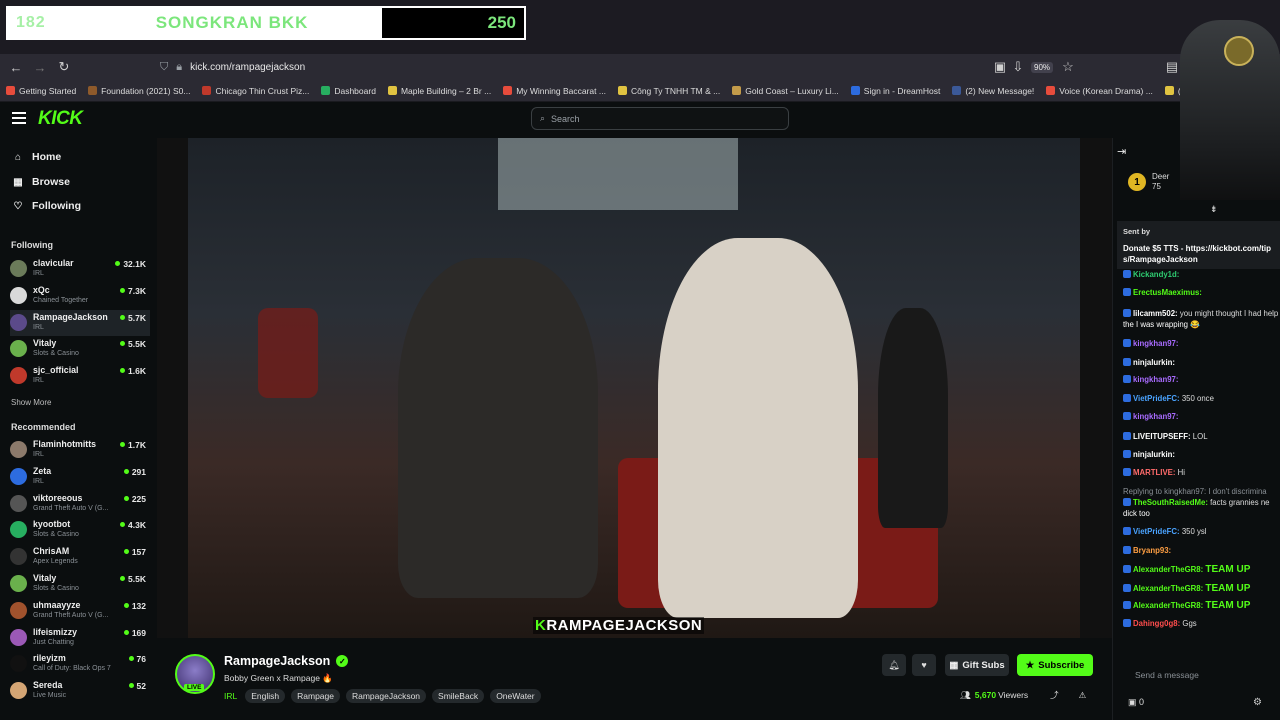 The width and height of the screenshot is (1280, 720). Describe the element at coordinates (1121, 151) in the screenshot. I see `collapse-chat-icon: ⇥` at that location.